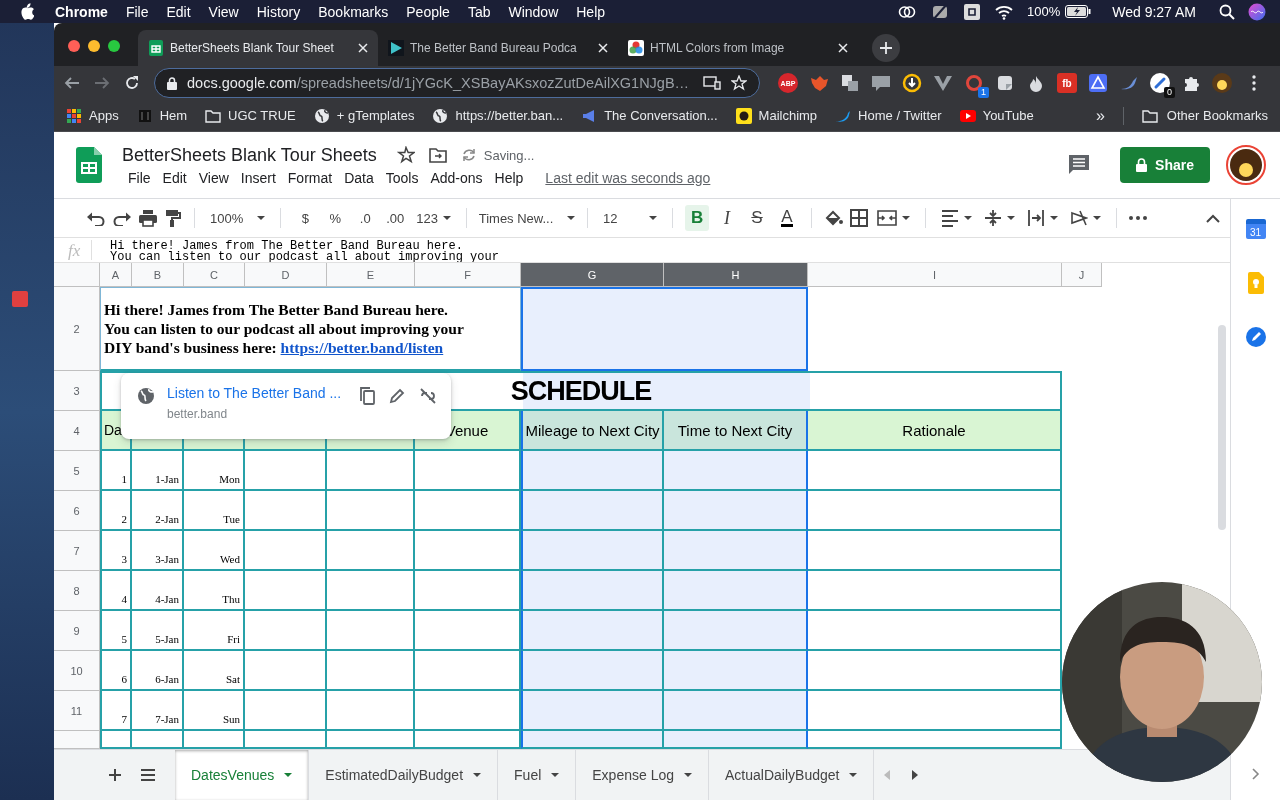 The width and height of the screenshot is (1280, 800). What do you see at coordinates (697, 218) in the screenshot?
I see `format-button: B` at bounding box center [697, 218].